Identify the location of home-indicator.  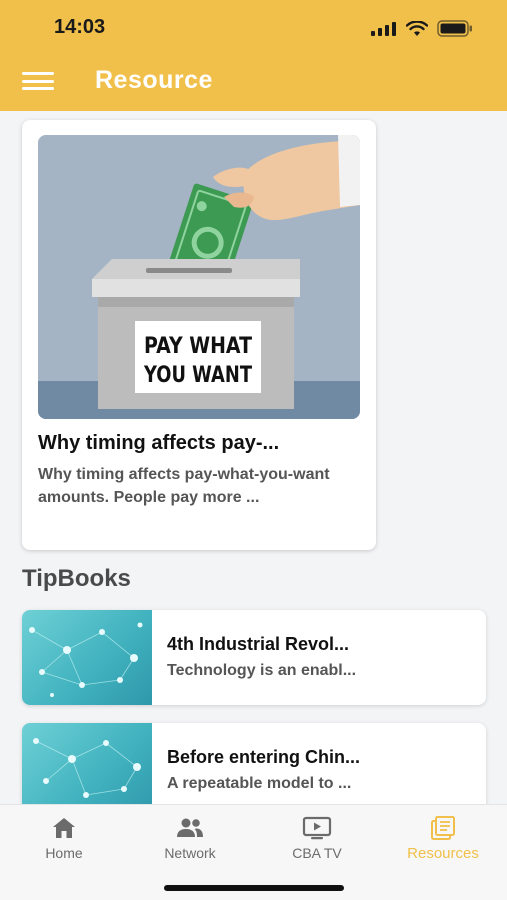
(254, 888).